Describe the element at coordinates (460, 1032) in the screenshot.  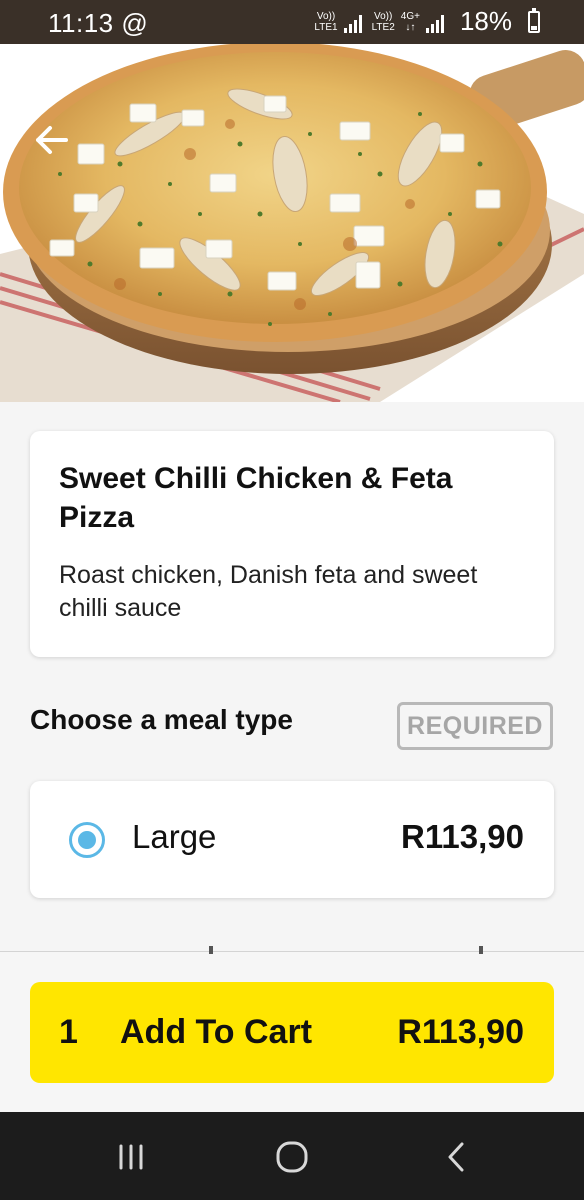
I see `cart-price: R113,90` at that location.